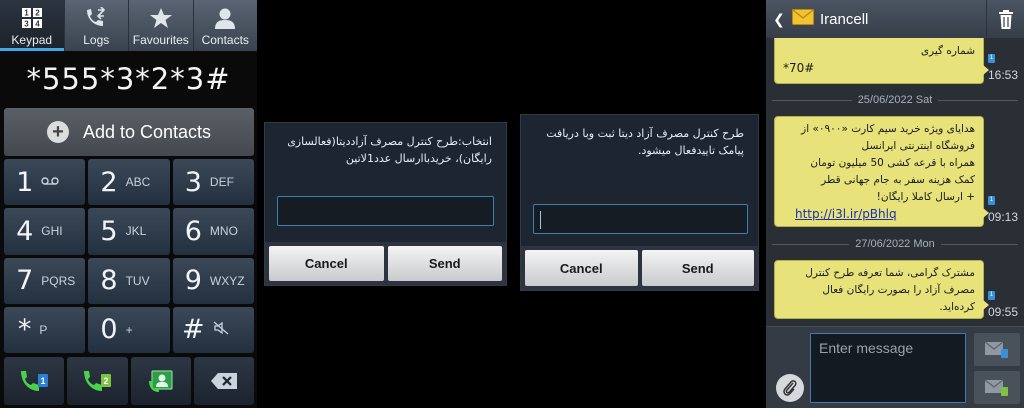 This screenshot has width=1024, height=408. What do you see at coordinates (947, 51) in the screenshot?
I see `message-text: شماره گیری` at bounding box center [947, 51].